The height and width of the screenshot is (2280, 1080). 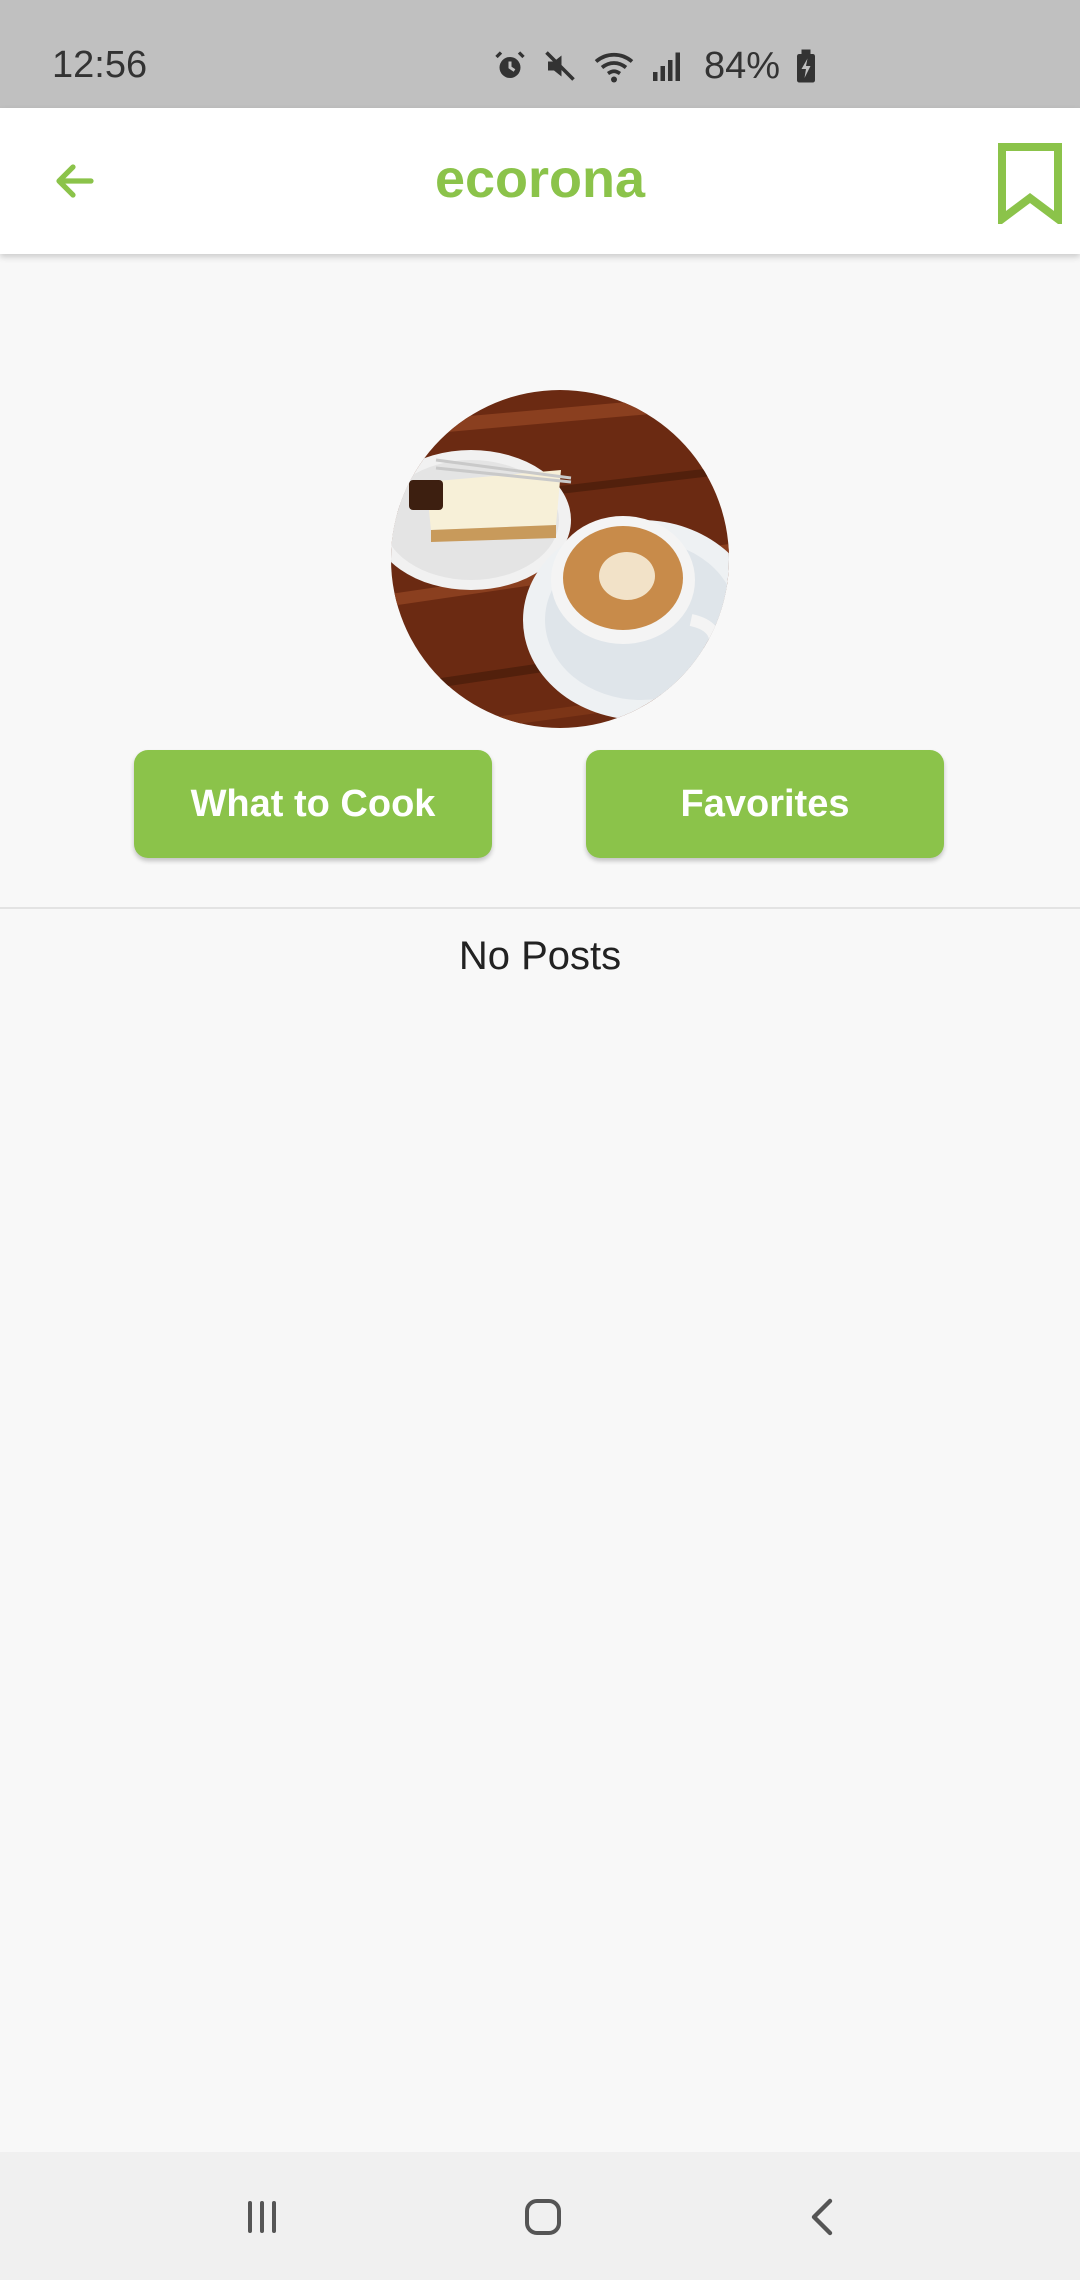 I want to click on what-to-cook-button: What to Cook, so click(x=313, y=804).